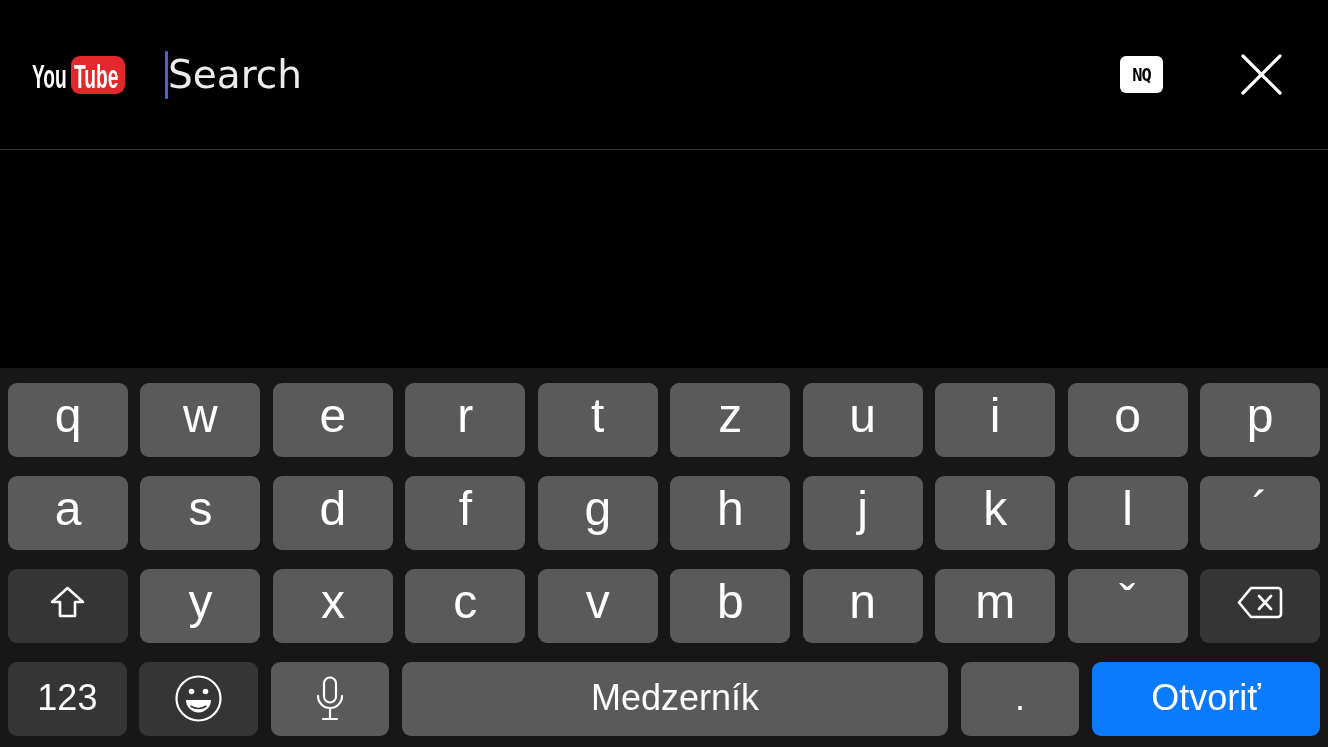 This screenshot has width=1328, height=747. I want to click on letter-key: u, so click(862, 420).